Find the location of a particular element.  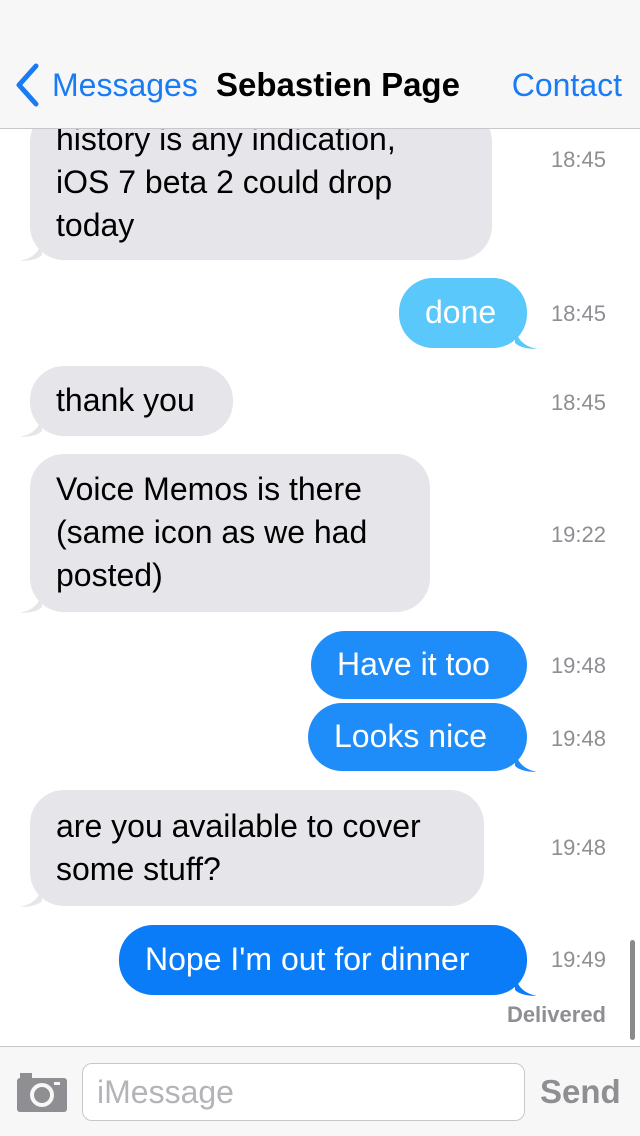

send-button: Send is located at coordinates (580, 1092).